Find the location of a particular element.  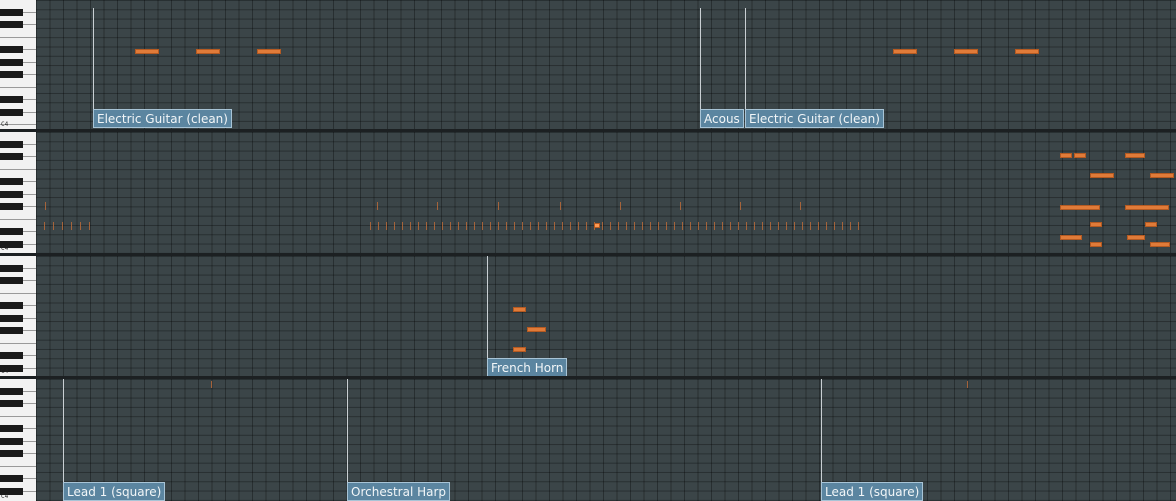

clip-label-lead-1-2: Lead 1 (square) is located at coordinates (872, 491).